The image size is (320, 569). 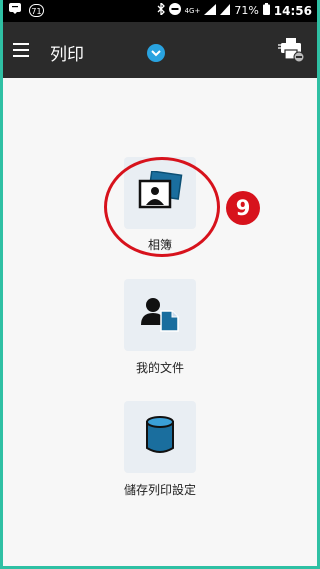 I want to click on annotation-circle, so click(x=162, y=207).